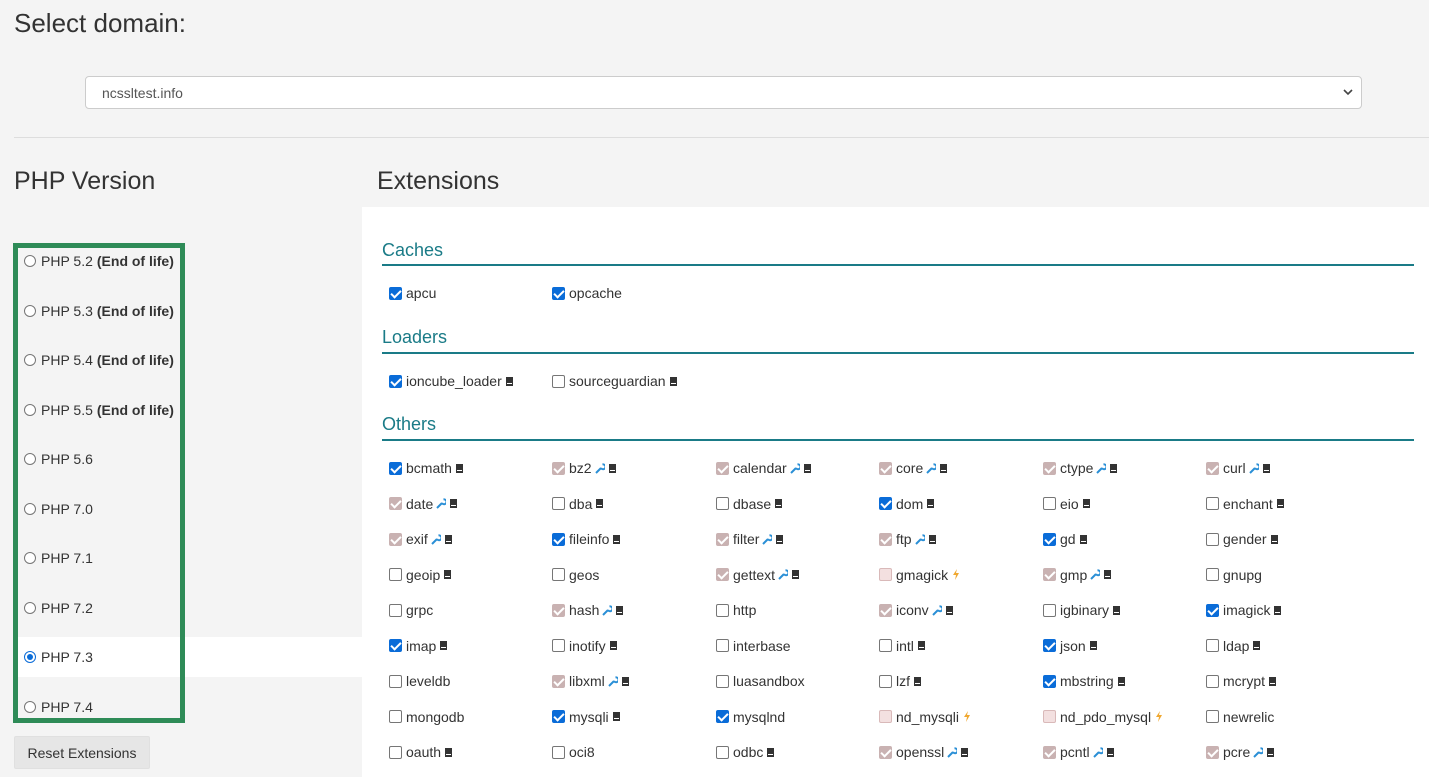 This screenshot has height=777, width=1429. What do you see at coordinates (952, 752) in the screenshot?
I see `wrench-icon` at bounding box center [952, 752].